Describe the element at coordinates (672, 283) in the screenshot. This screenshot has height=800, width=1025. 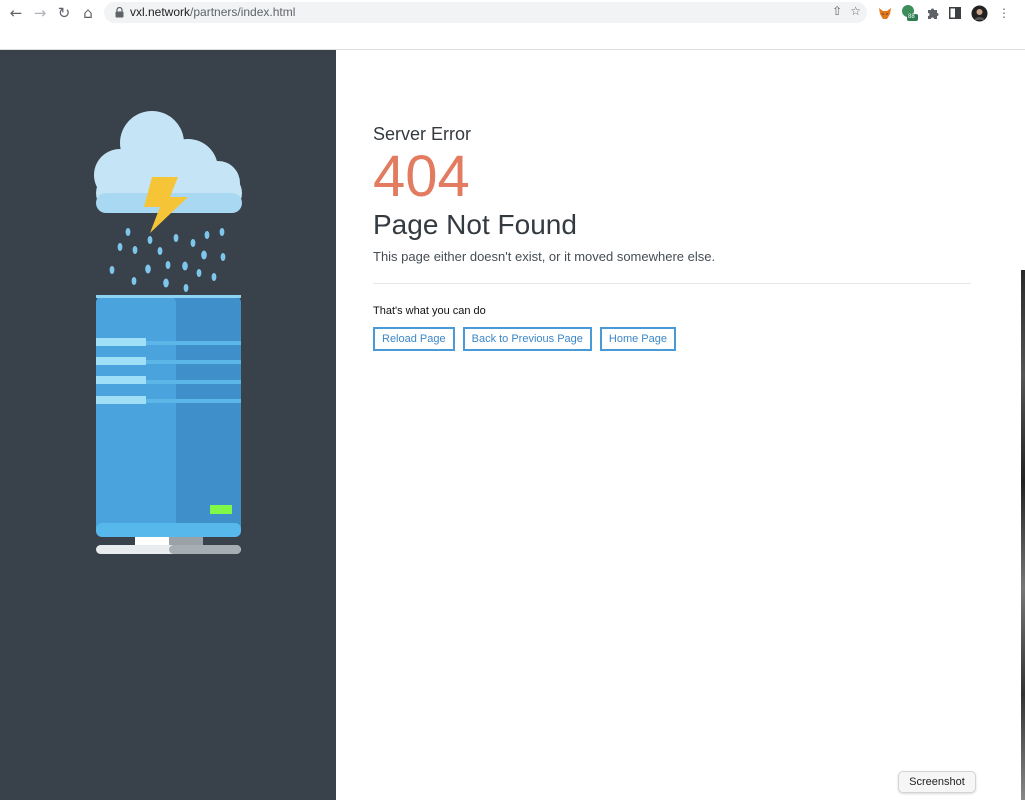
I see `divider` at that location.